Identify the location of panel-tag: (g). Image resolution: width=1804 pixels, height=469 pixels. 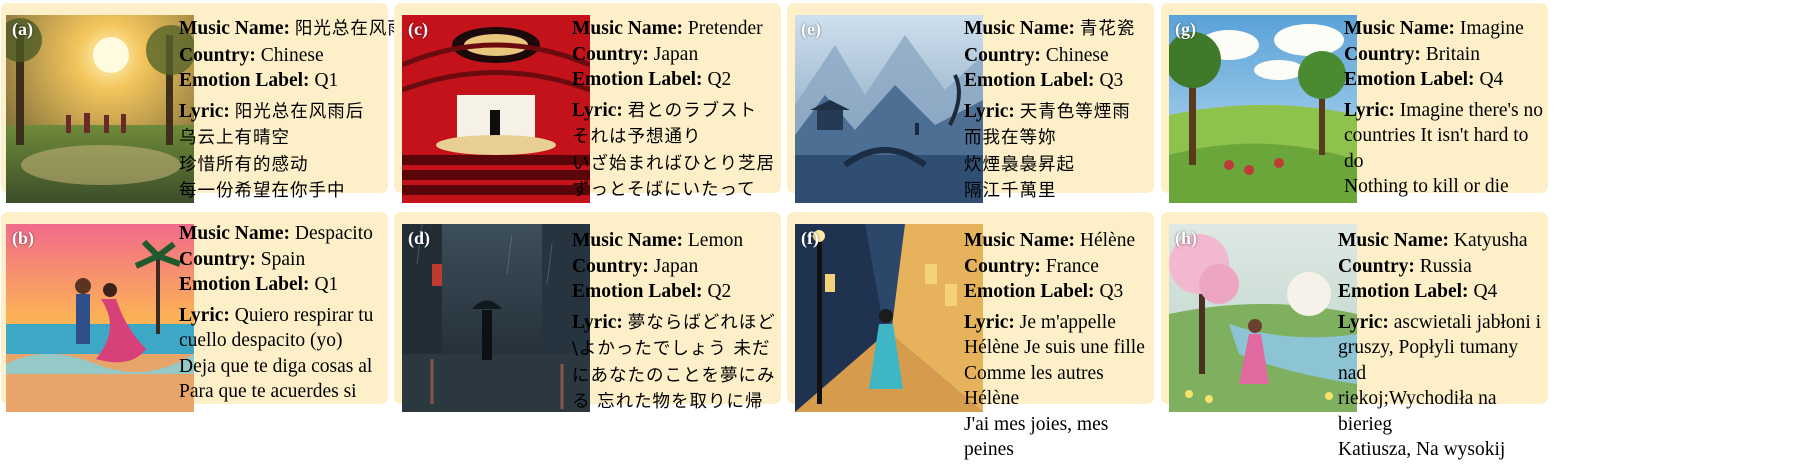
(1185, 29).